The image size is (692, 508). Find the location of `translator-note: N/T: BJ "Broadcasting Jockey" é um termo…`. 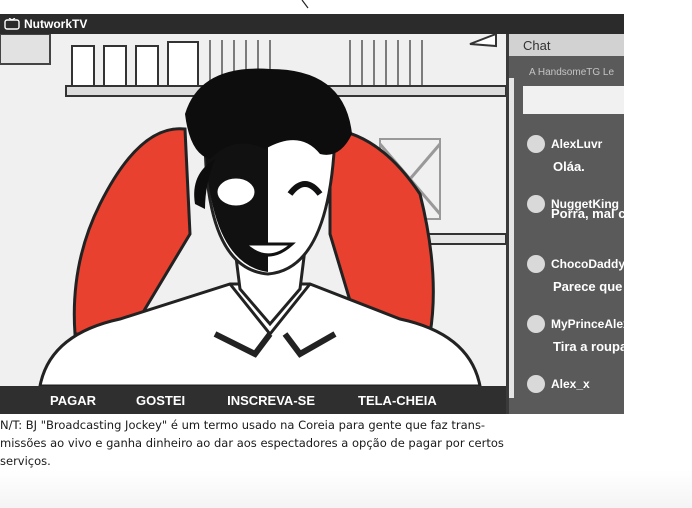

translator-note: N/T: BJ "Broadcasting Jockey" é um termo… is located at coordinates (315, 443).